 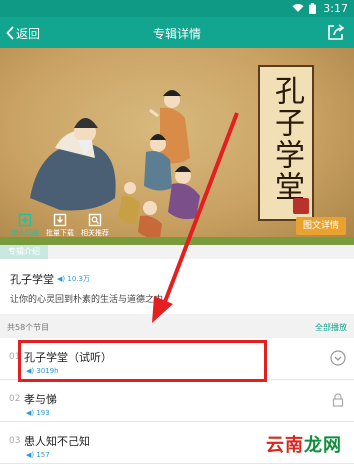 What do you see at coordinates (25, 220) in the screenshot?
I see `subscribe-icon` at bounding box center [25, 220].